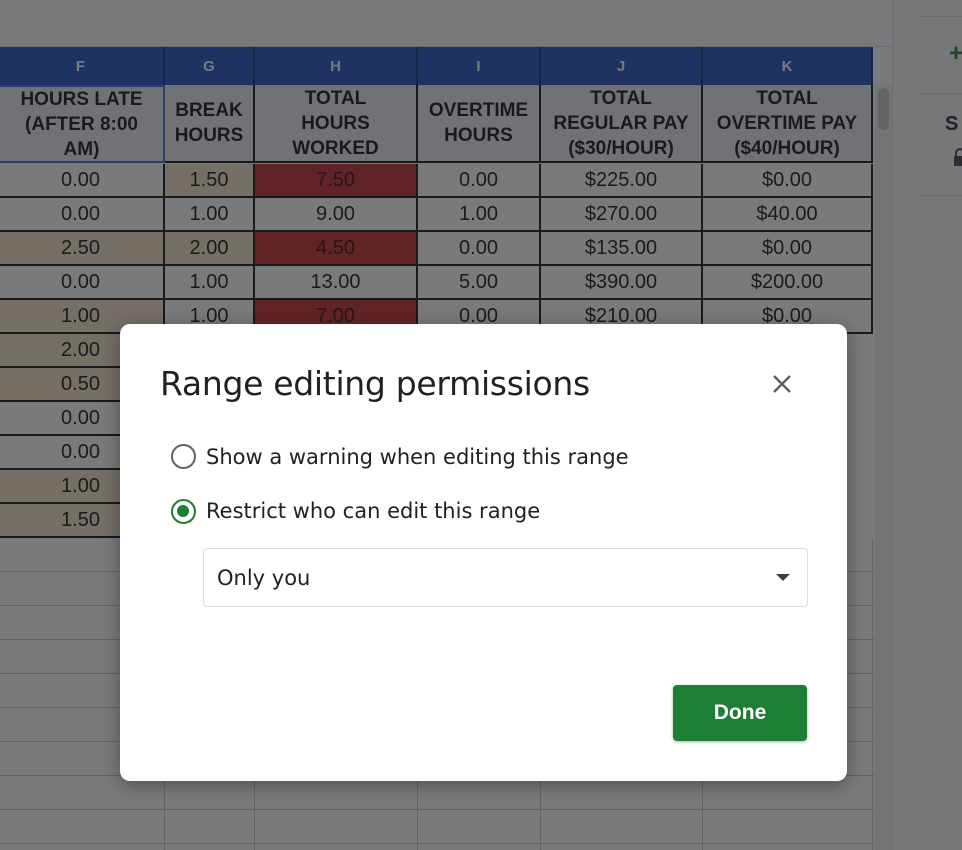 Image resolution: width=962 pixels, height=850 pixels. Describe the element at coordinates (375, 383) in the screenshot. I see `dialog-title: Range editing permissions` at that location.